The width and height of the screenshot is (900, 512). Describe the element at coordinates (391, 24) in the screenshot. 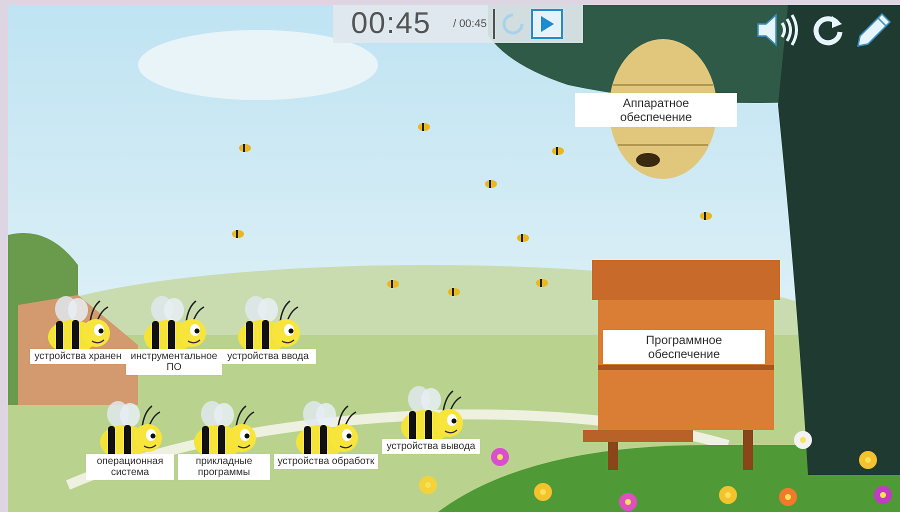

I see `timer-elapsed: 00:45` at that location.